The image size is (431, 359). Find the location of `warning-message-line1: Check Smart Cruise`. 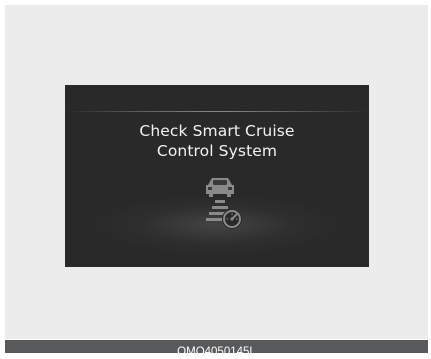

warning-message-line1: Check Smart Cruise is located at coordinates (217, 131).